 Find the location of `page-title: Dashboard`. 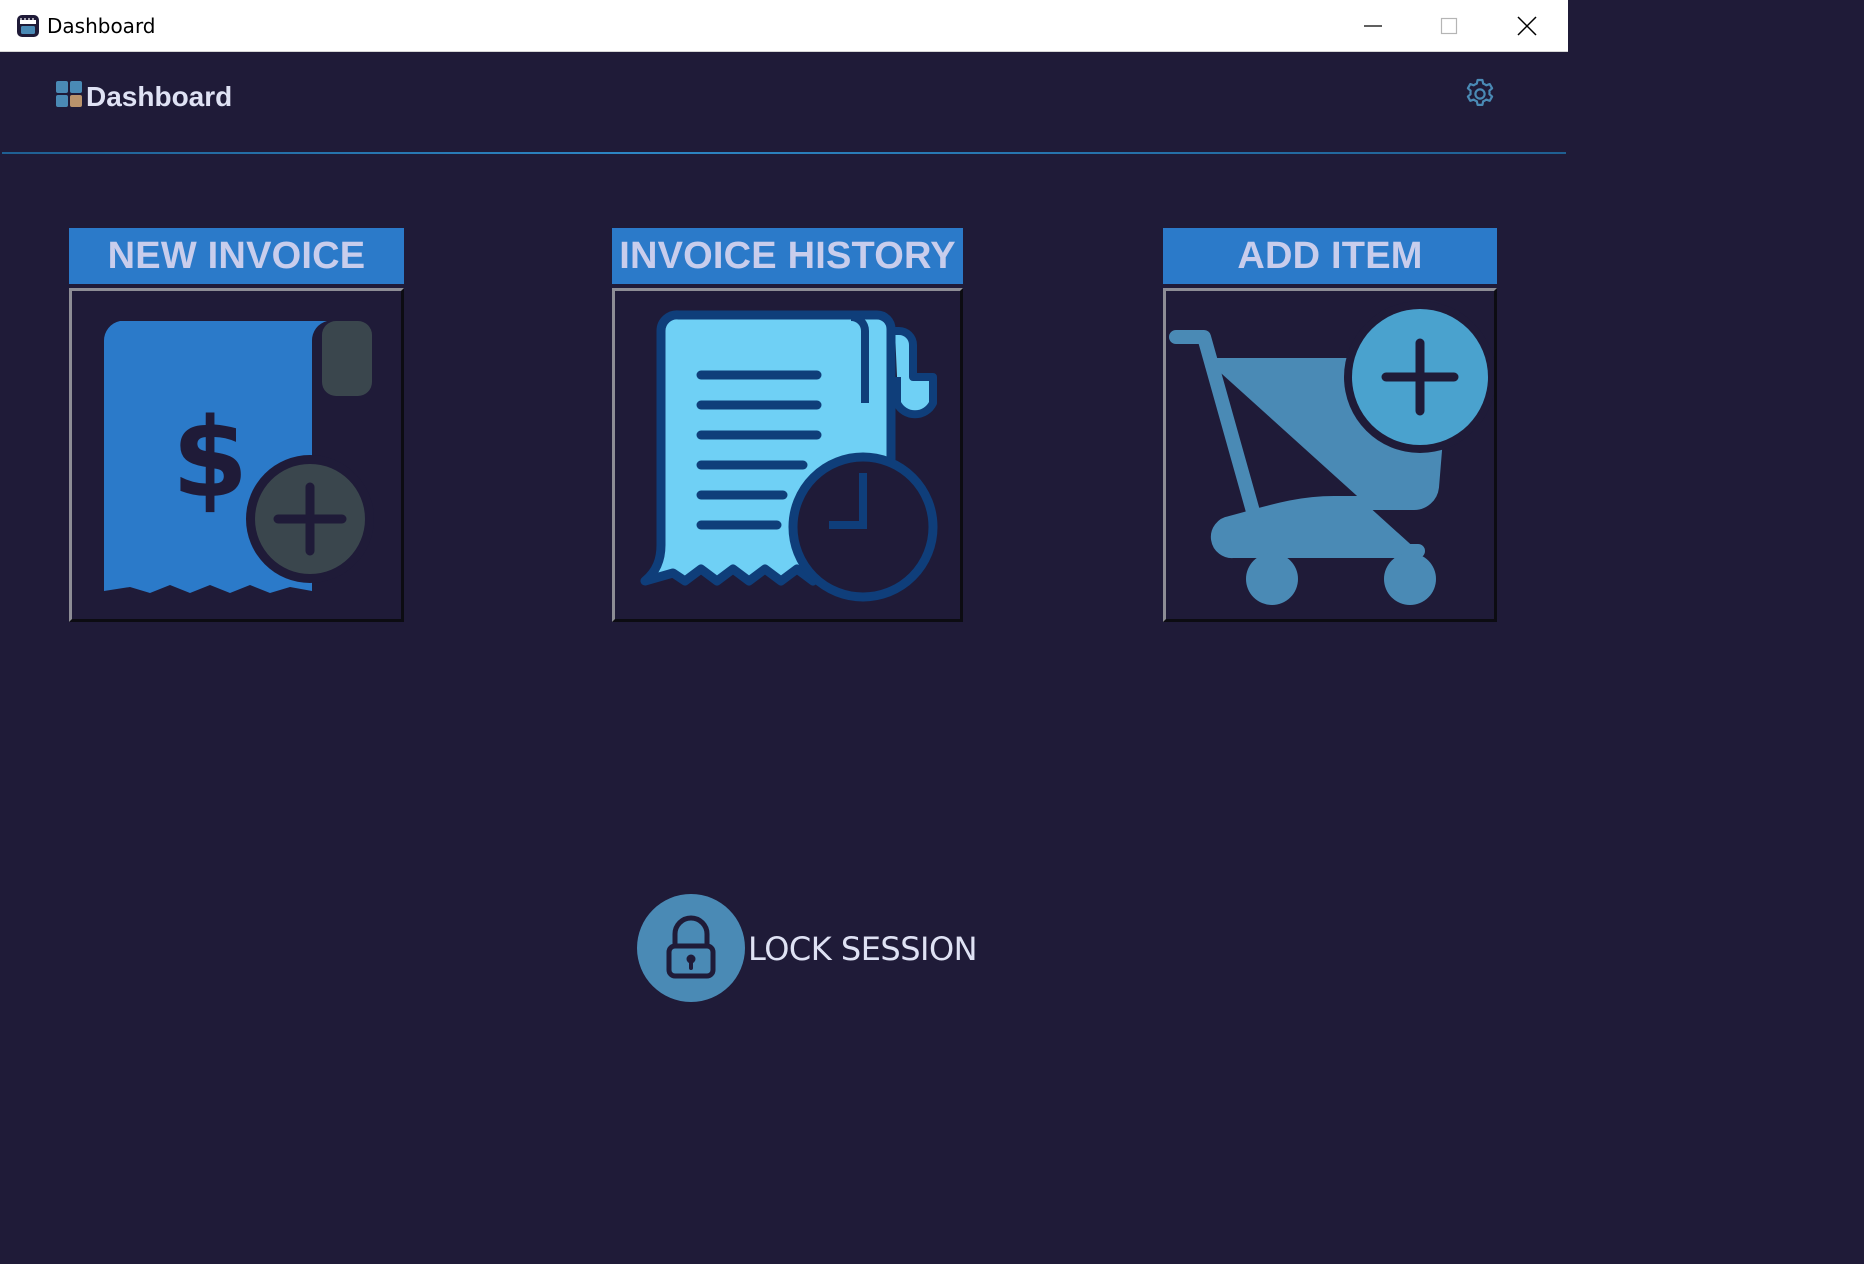

page-title: Dashboard is located at coordinates (159, 96).